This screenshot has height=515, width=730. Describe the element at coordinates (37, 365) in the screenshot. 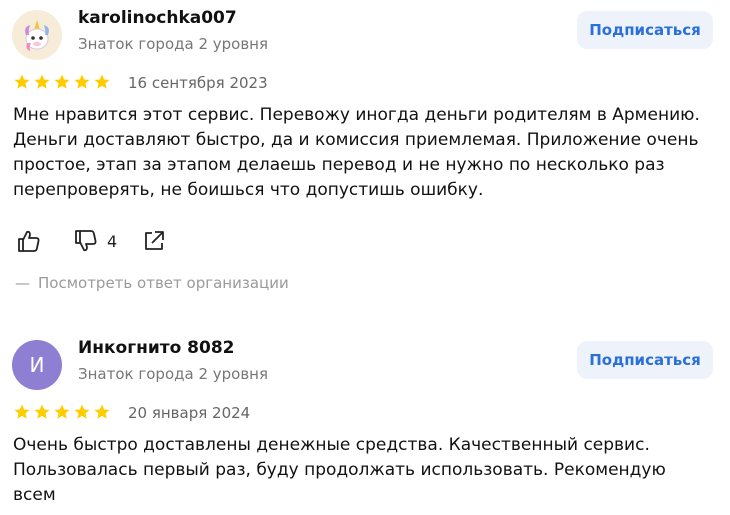

I see `avatar: И` at that location.